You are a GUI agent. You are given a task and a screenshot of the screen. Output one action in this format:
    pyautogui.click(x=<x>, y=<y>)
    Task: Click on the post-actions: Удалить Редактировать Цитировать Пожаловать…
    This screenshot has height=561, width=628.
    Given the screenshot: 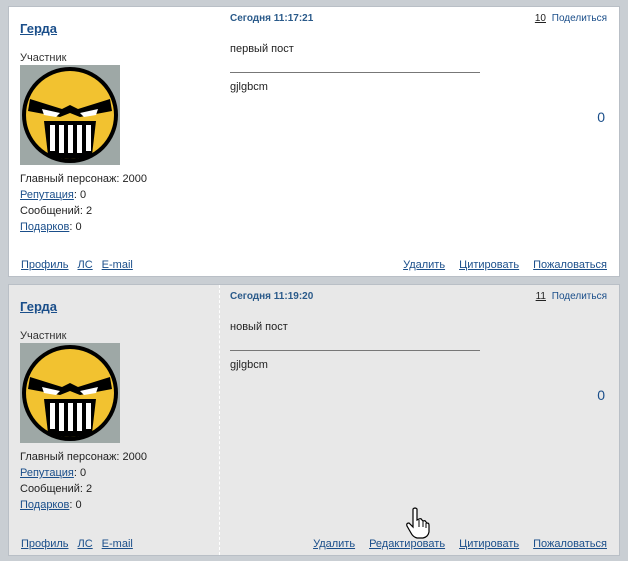 What is the action you would take?
    pyautogui.click(x=453, y=544)
    